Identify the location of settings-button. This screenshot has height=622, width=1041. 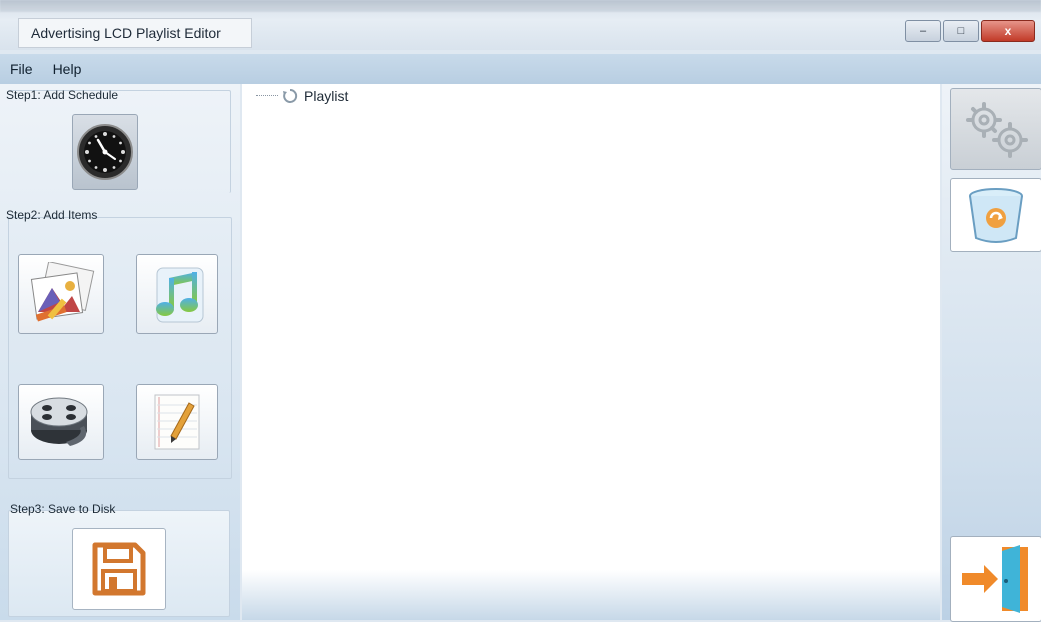
(995, 129).